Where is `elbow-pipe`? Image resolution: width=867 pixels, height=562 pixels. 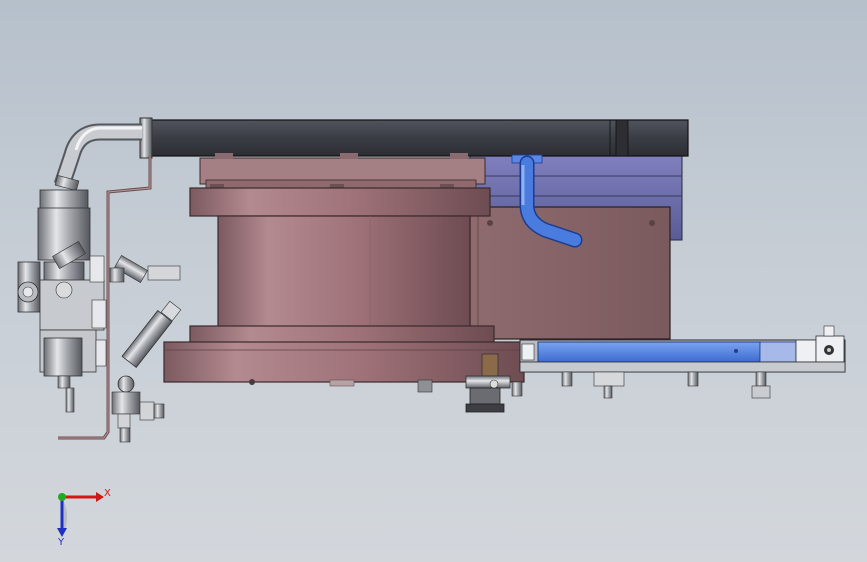
elbow-pipe is located at coordinates (97, 157).